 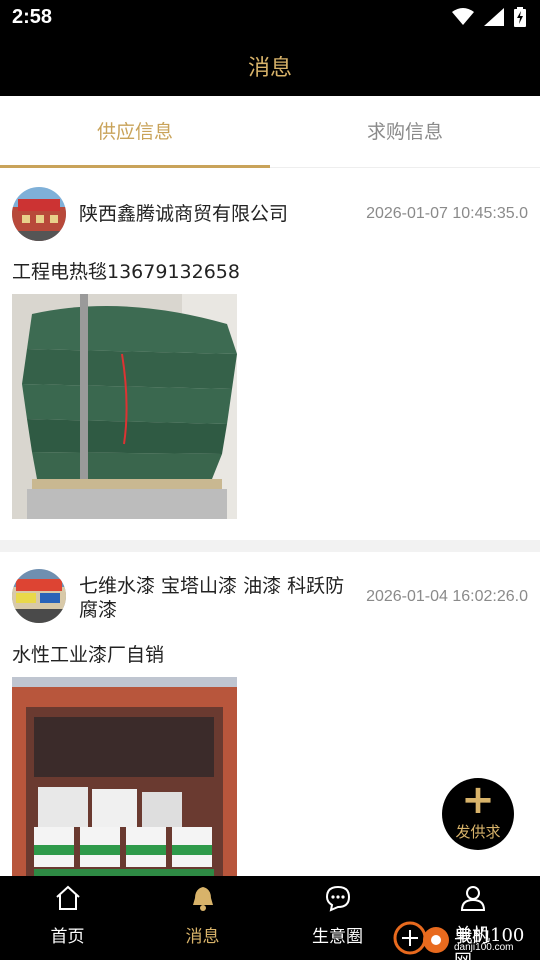 I want to click on nav-home-label: 首页, so click(x=67, y=937).